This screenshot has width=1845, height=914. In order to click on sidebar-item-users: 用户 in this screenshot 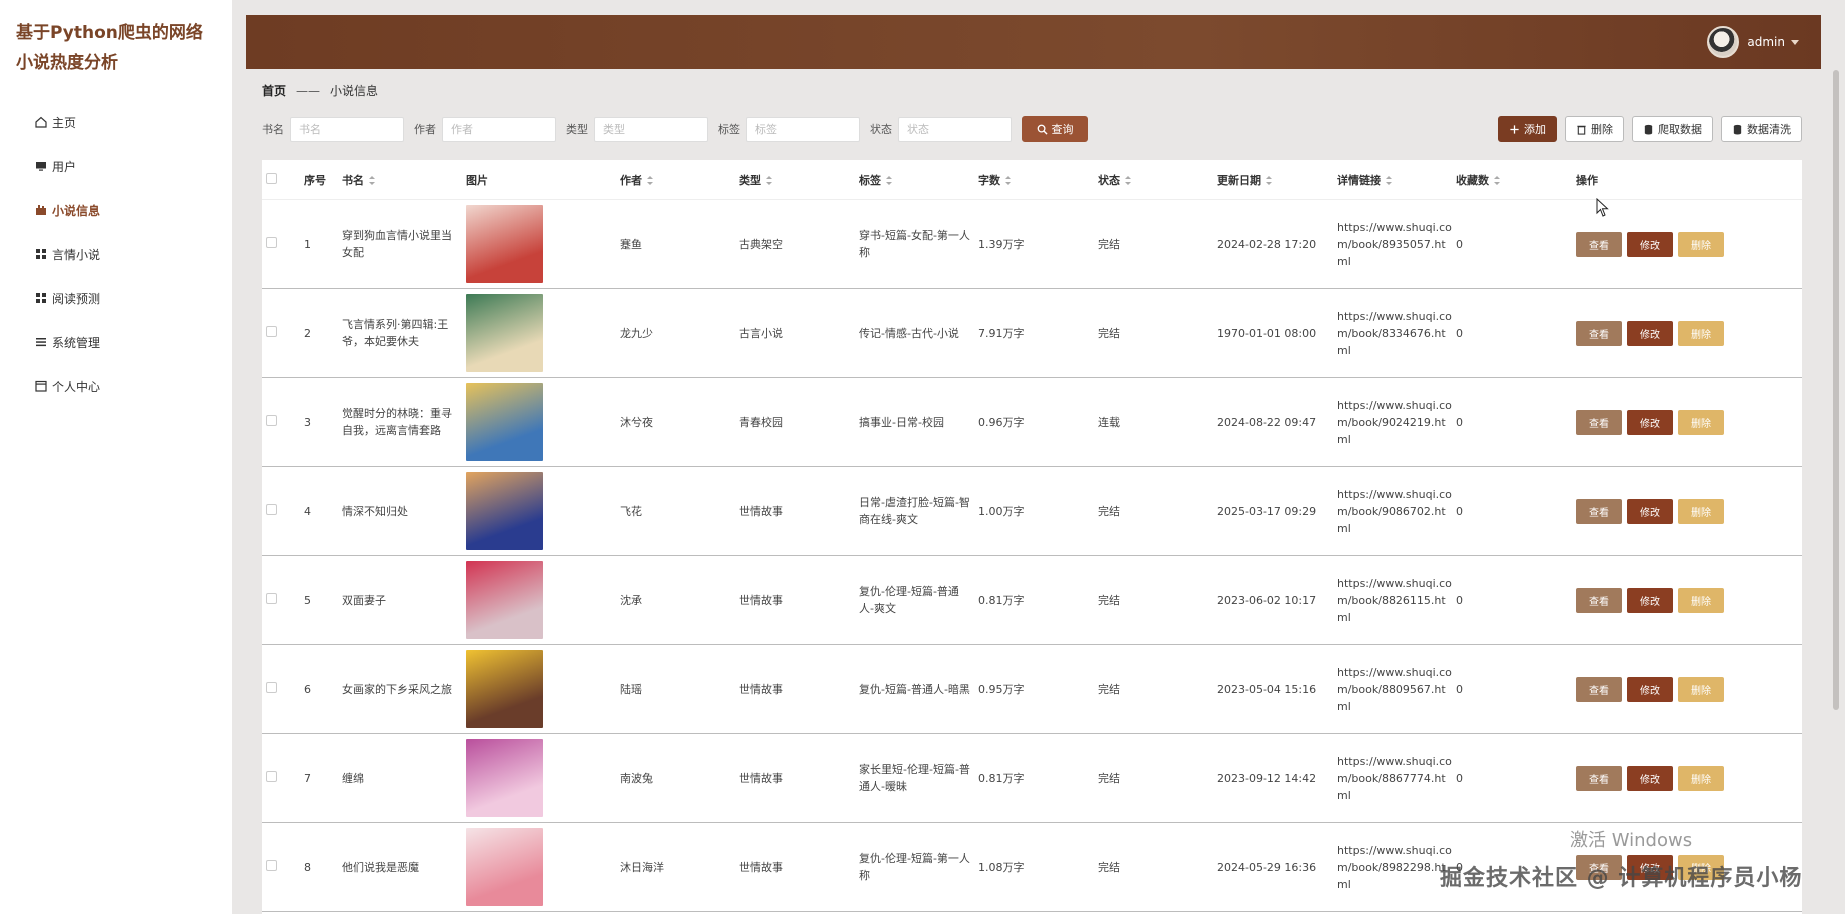, I will do `click(116, 166)`.